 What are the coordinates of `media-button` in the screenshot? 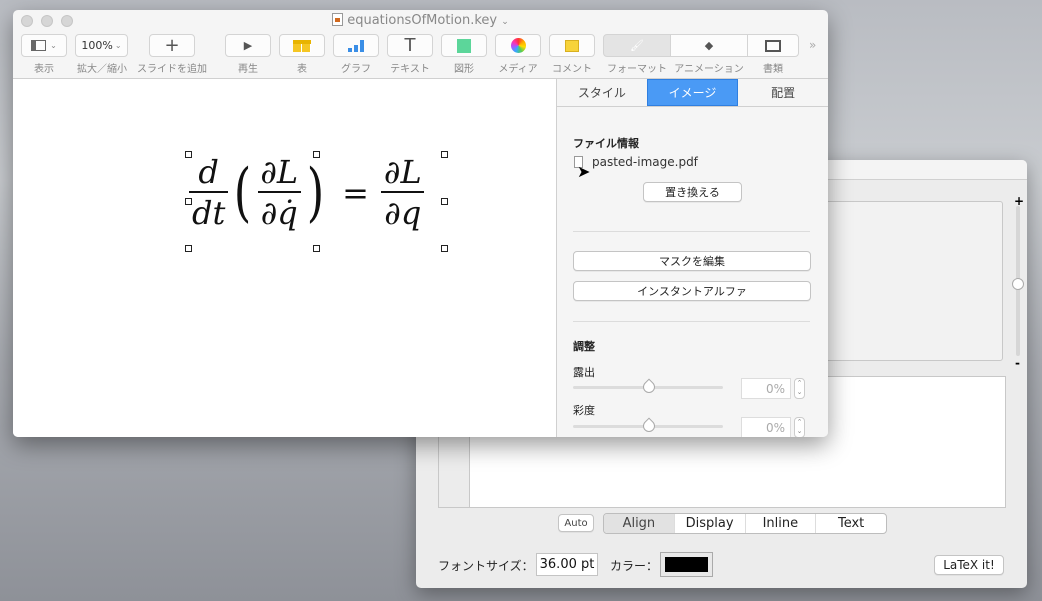 It's located at (518, 45).